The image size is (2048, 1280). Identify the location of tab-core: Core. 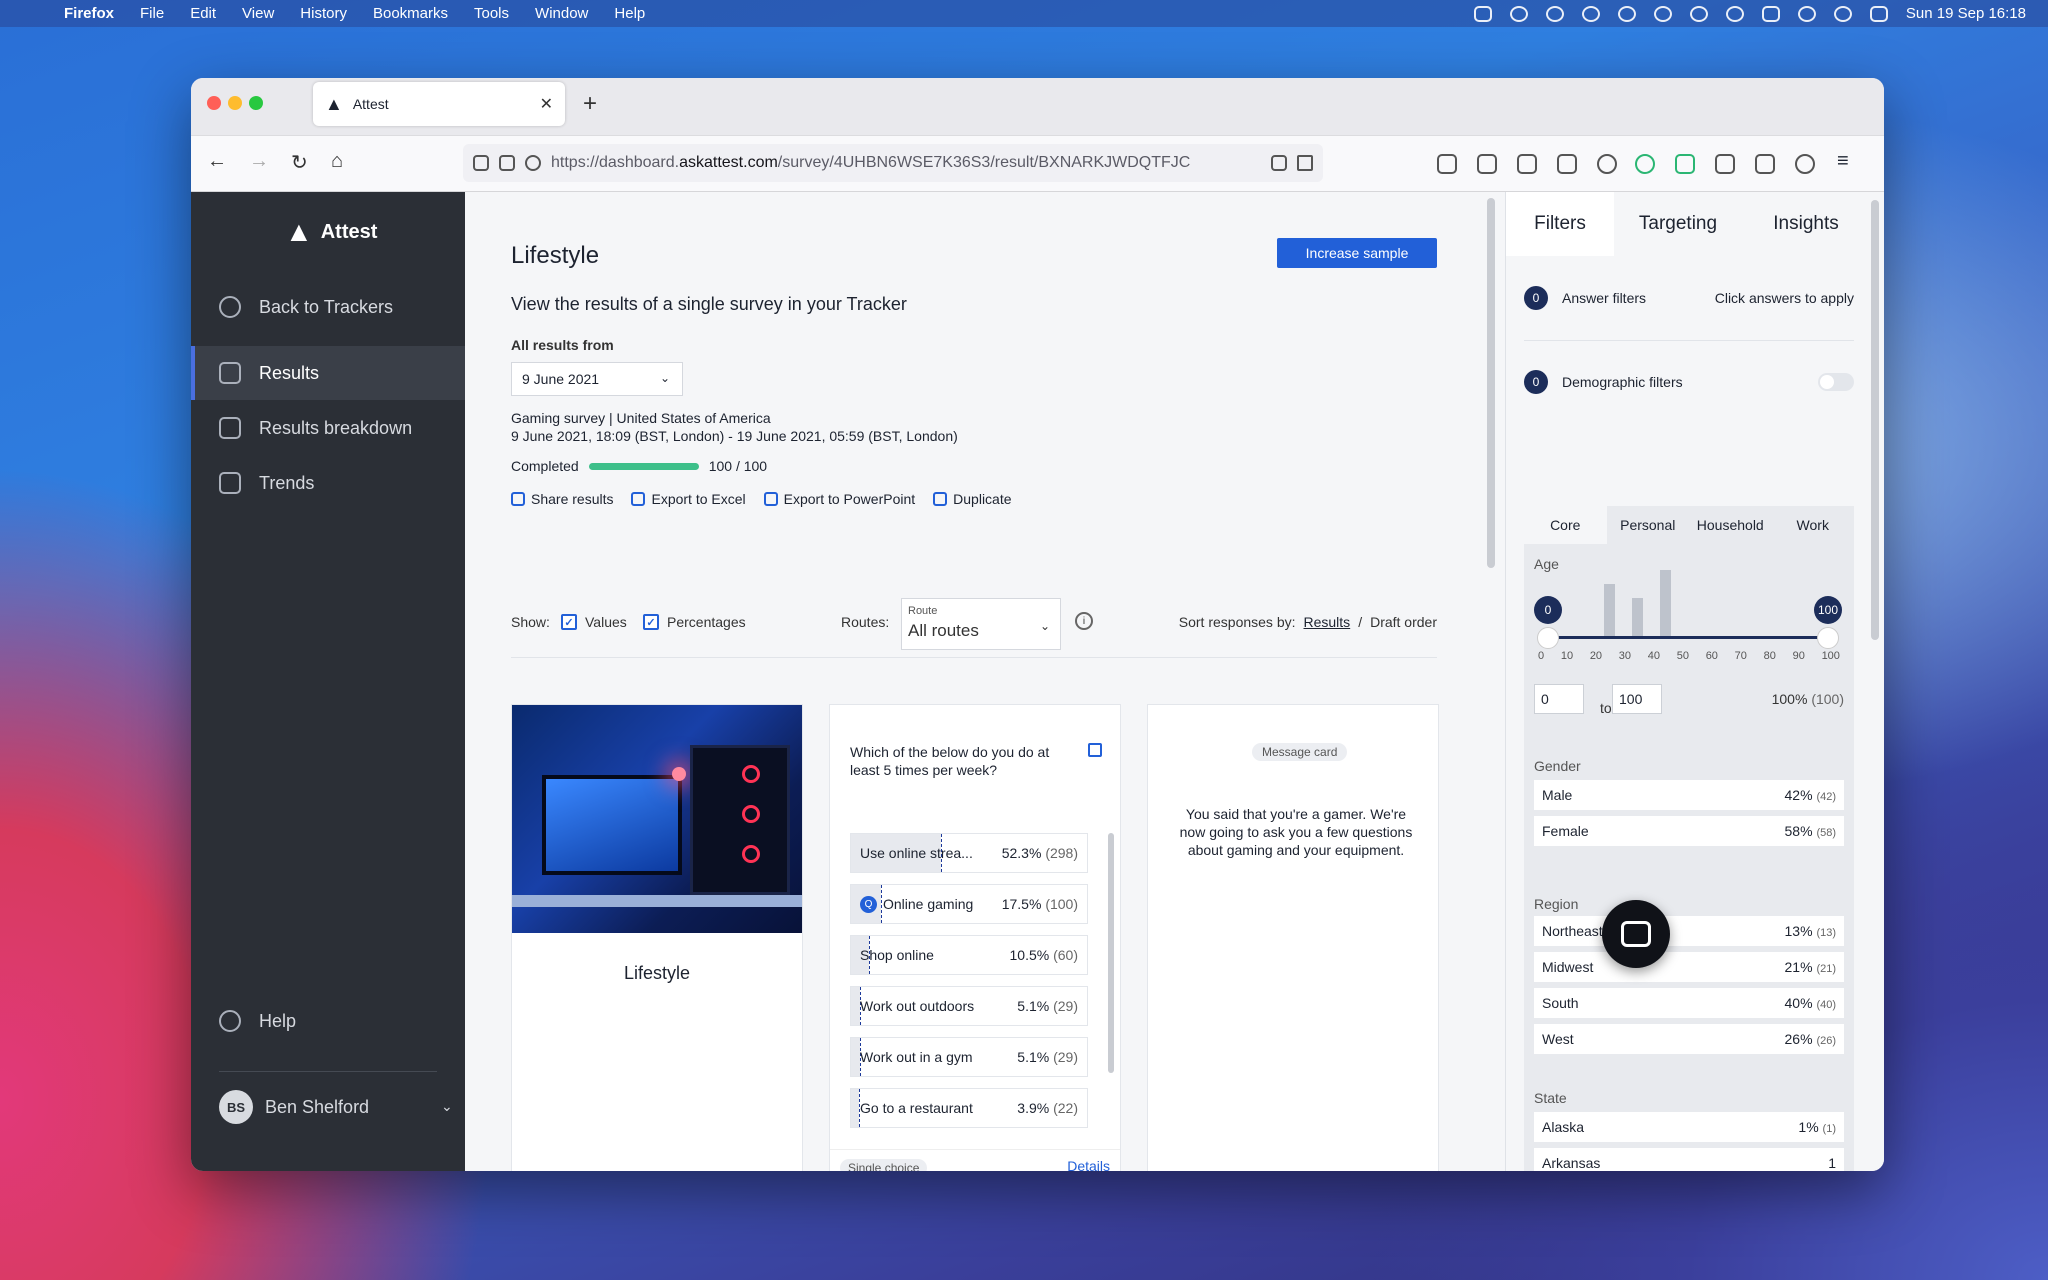
(1565, 525).